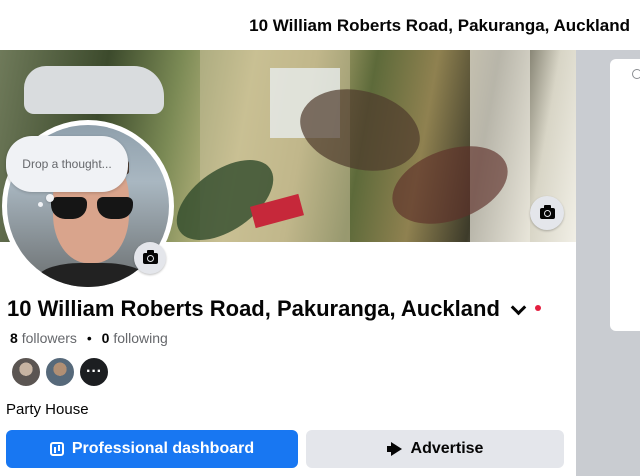 This screenshot has height=476, width=640. What do you see at coordinates (538, 308) in the screenshot?
I see `notification-dot` at bounding box center [538, 308].